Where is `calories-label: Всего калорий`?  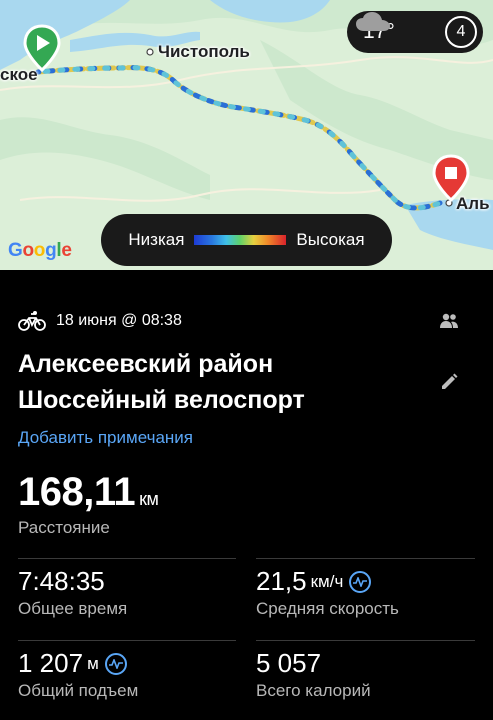 calories-label: Всего калорий is located at coordinates (313, 690).